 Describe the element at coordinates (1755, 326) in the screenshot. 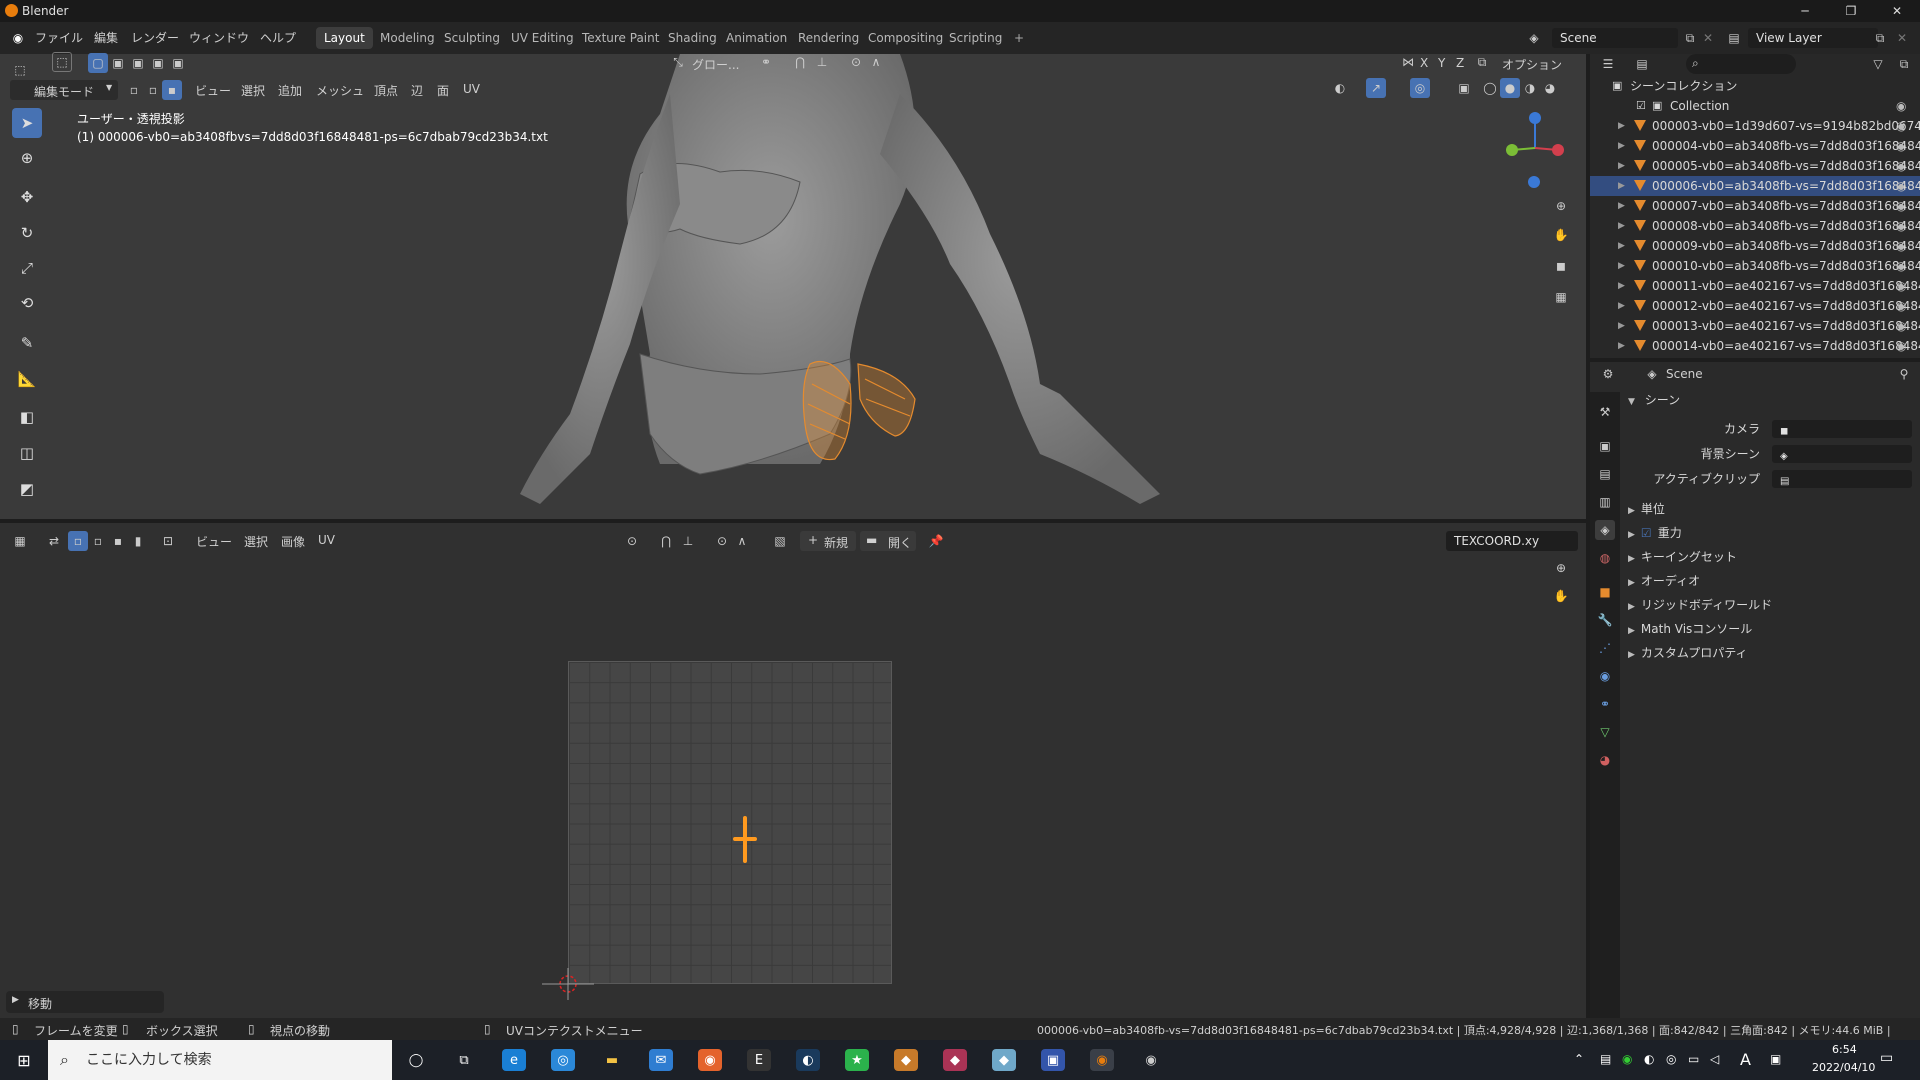

I see `outliner-item: ▶ 000013-vb0=ae402167-vs=7dd8d03f168484 ◉` at that location.